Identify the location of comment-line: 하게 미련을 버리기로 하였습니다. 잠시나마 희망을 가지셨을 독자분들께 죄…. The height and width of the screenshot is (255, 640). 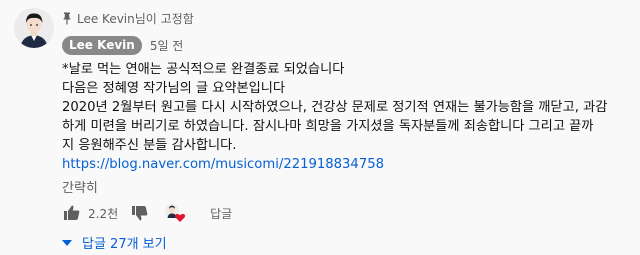
(328, 126).